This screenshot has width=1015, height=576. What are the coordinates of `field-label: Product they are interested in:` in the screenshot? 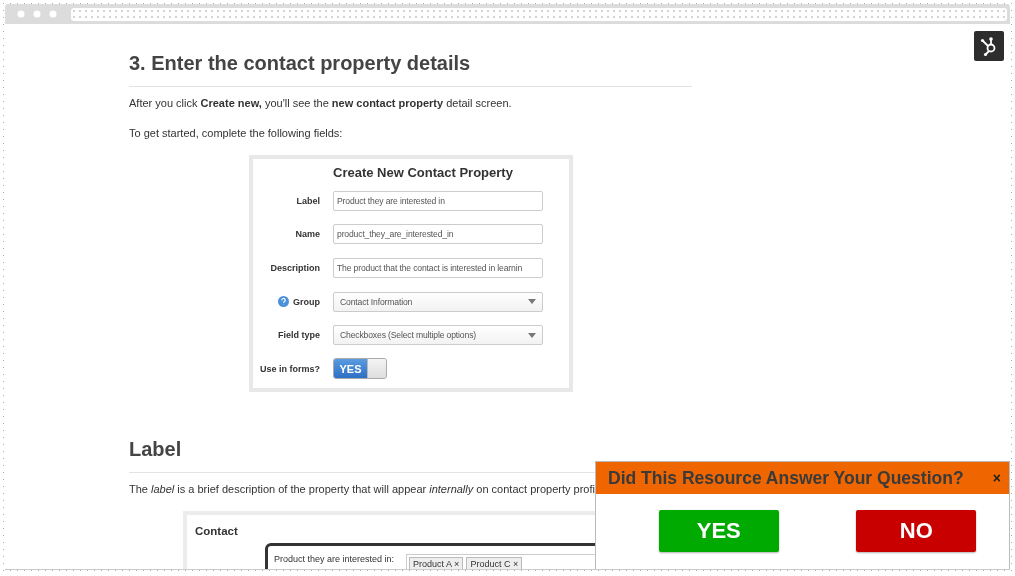 It's located at (334, 558).